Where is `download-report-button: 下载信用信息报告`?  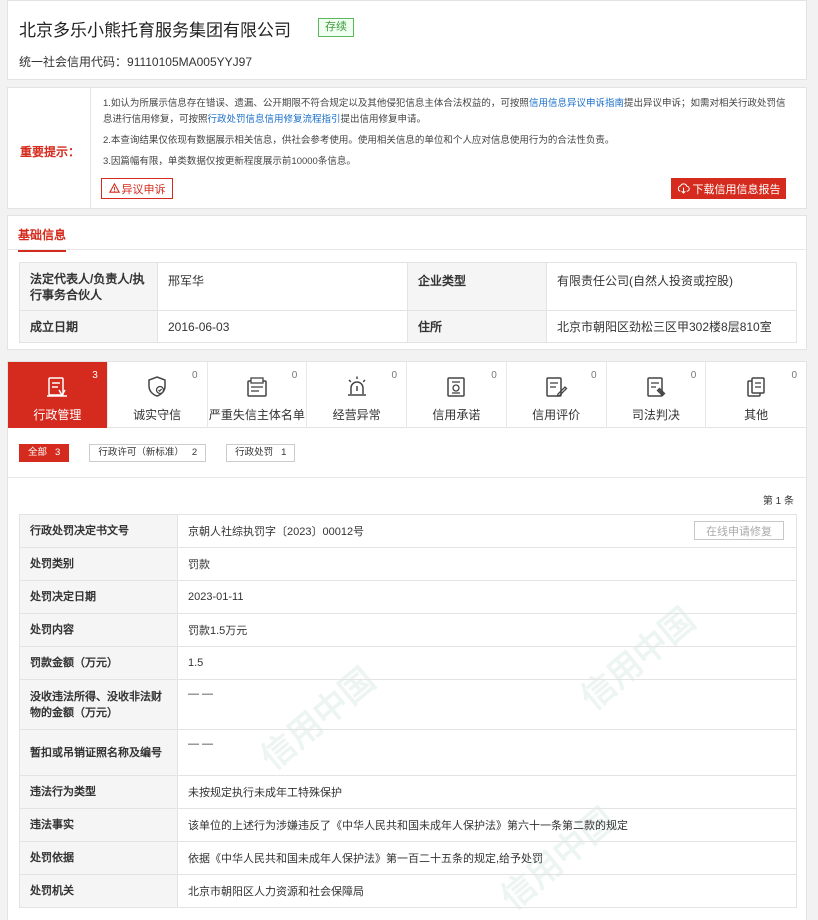 download-report-button: 下载信用信息报告 is located at coordinates (728, 188).